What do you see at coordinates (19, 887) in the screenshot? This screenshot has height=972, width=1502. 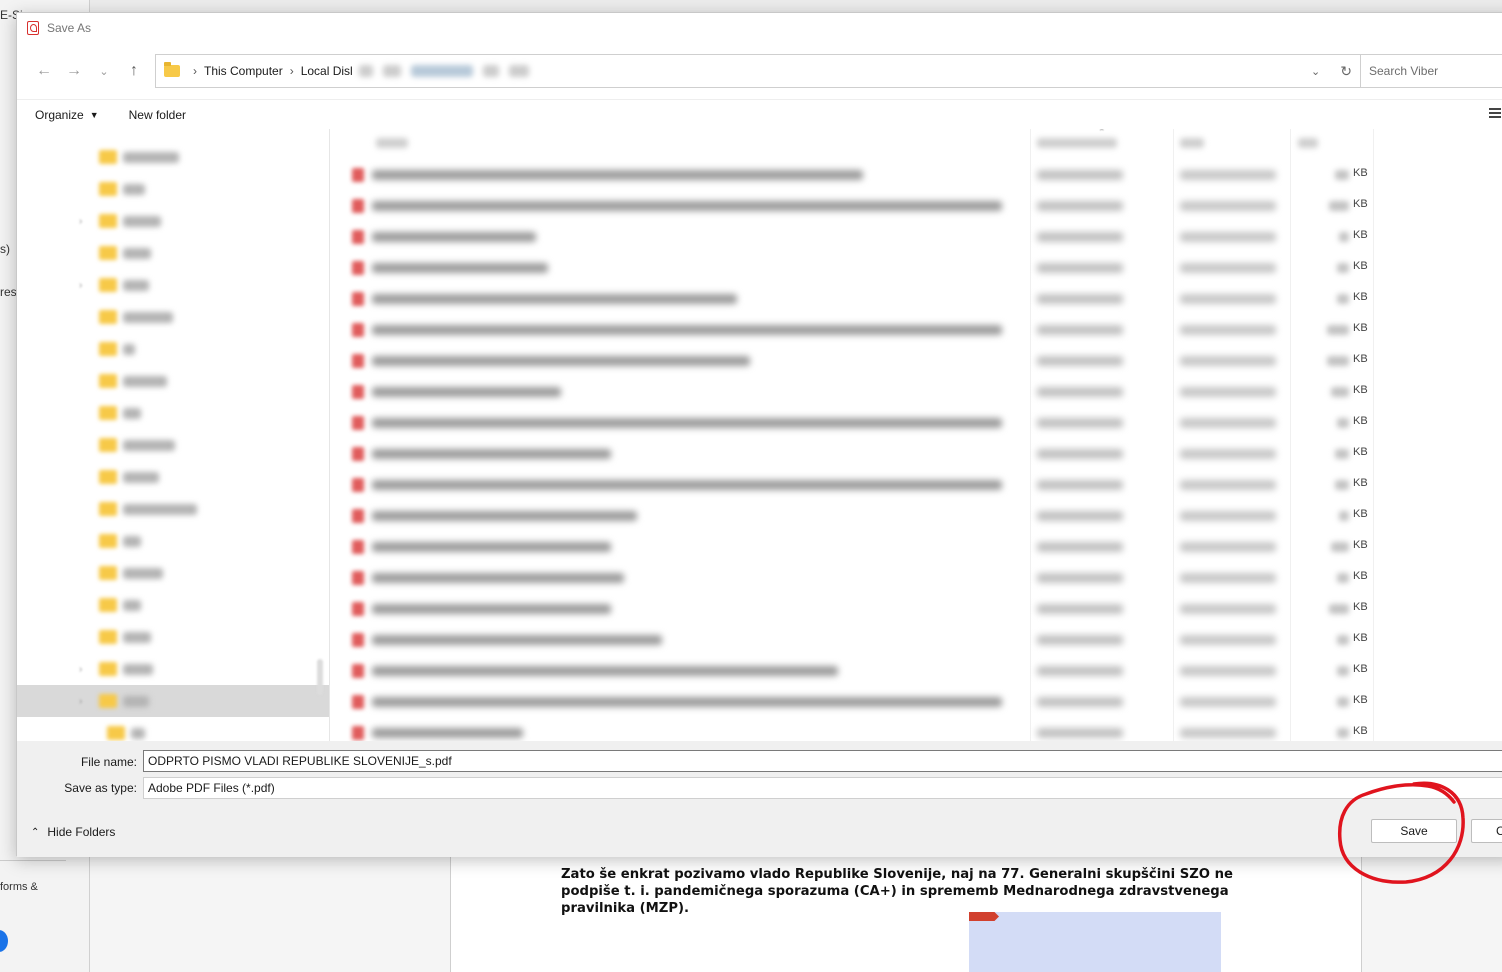 I see `background-panel-text: forms &` at bounding box center [19, 887].